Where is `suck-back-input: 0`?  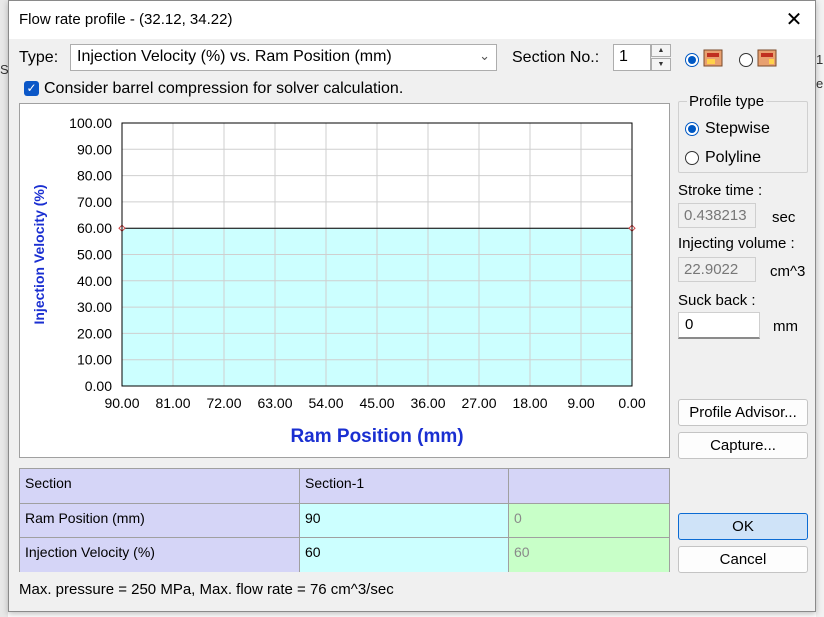
suck-back-input: 0 is located at coordinates (719, 325).